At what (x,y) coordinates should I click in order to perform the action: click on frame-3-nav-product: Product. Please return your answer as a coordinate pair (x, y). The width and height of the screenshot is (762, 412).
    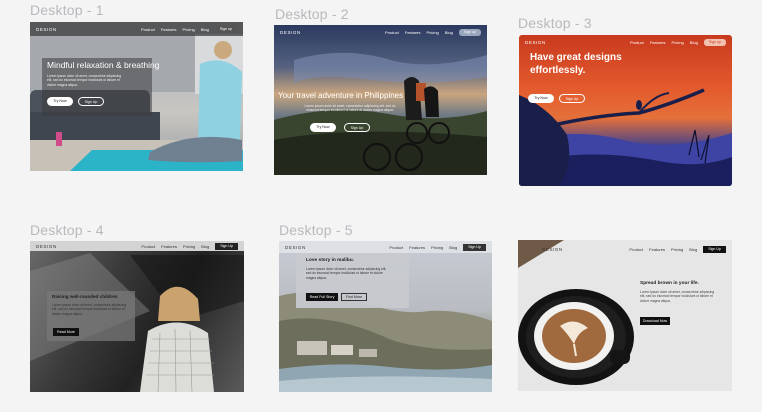
    Looking at the image, I should click on (637, 42).